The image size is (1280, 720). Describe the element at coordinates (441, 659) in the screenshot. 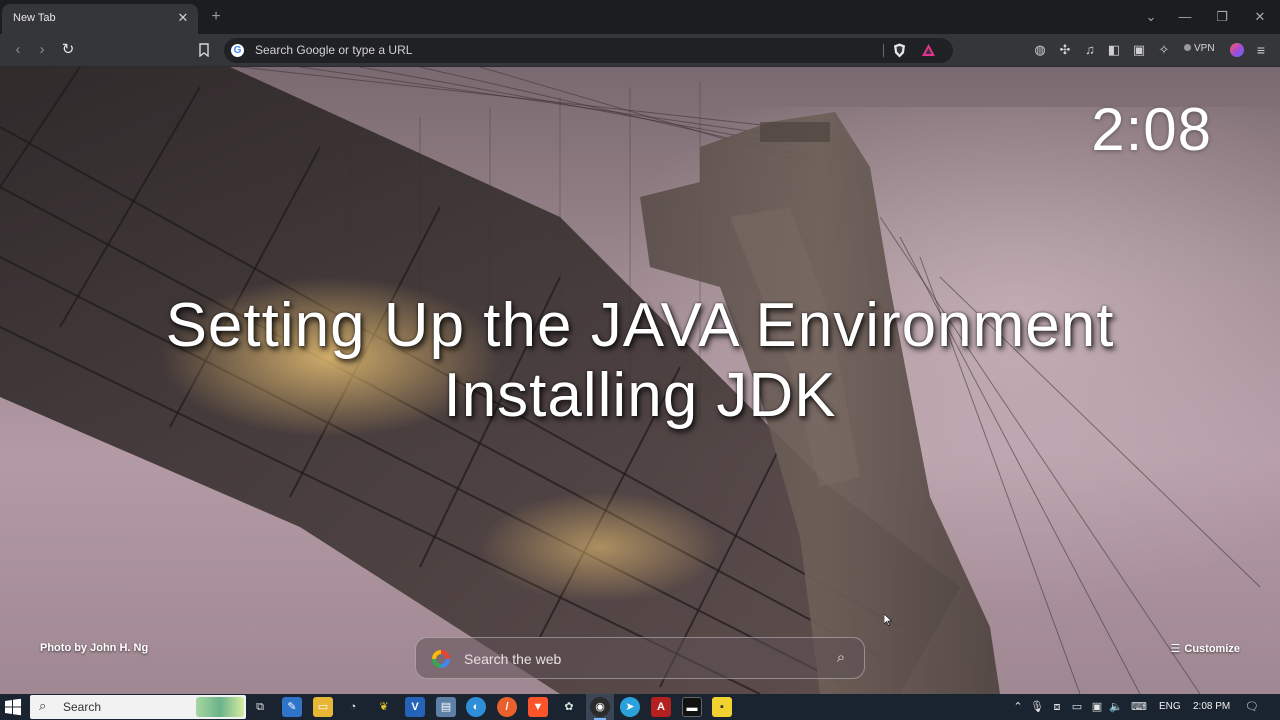

I see `google-icon` at that location.